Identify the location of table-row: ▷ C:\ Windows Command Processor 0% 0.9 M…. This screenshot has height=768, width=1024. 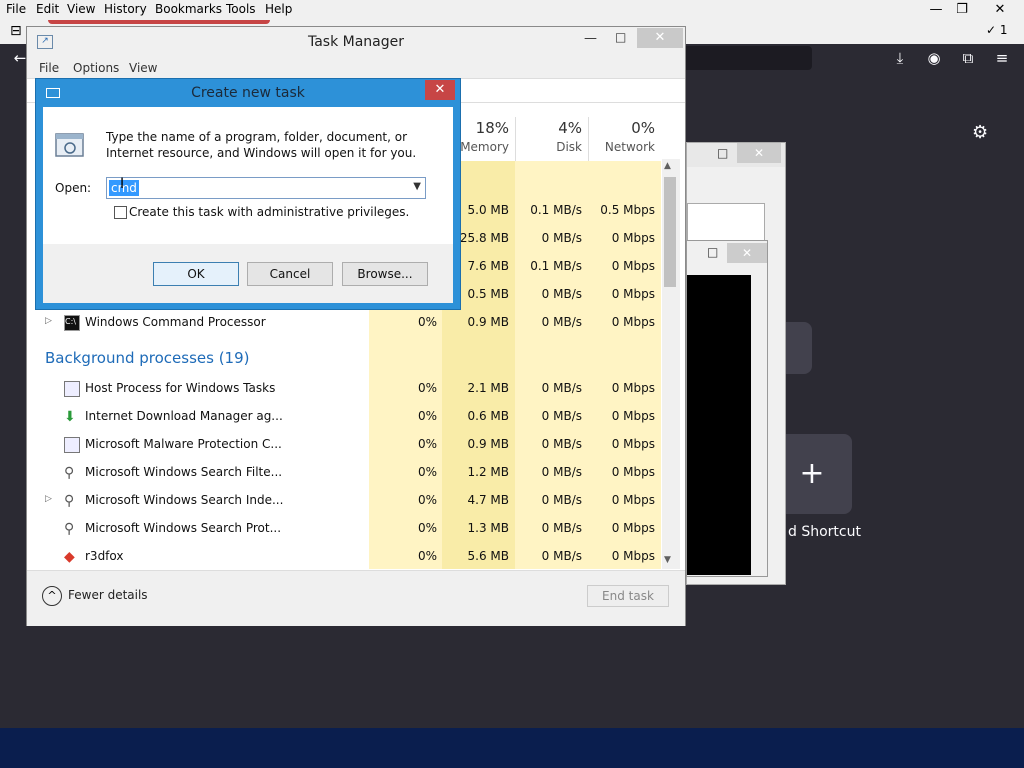
(343, 323).